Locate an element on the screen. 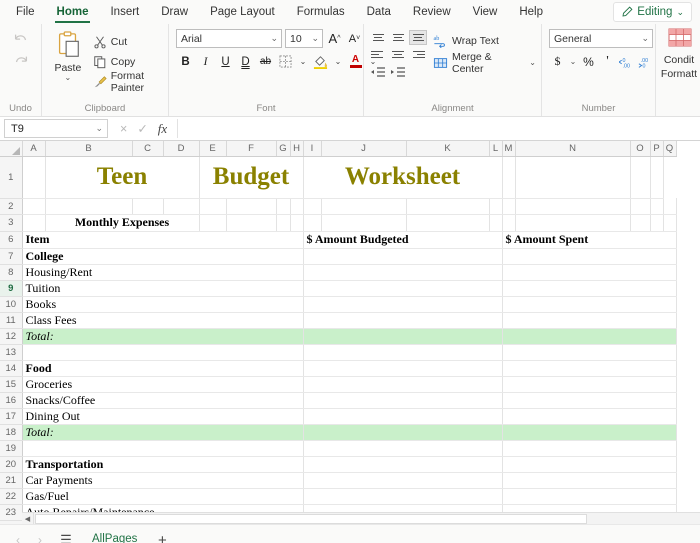  column-header-l: L is located at coordinates (496, 149).